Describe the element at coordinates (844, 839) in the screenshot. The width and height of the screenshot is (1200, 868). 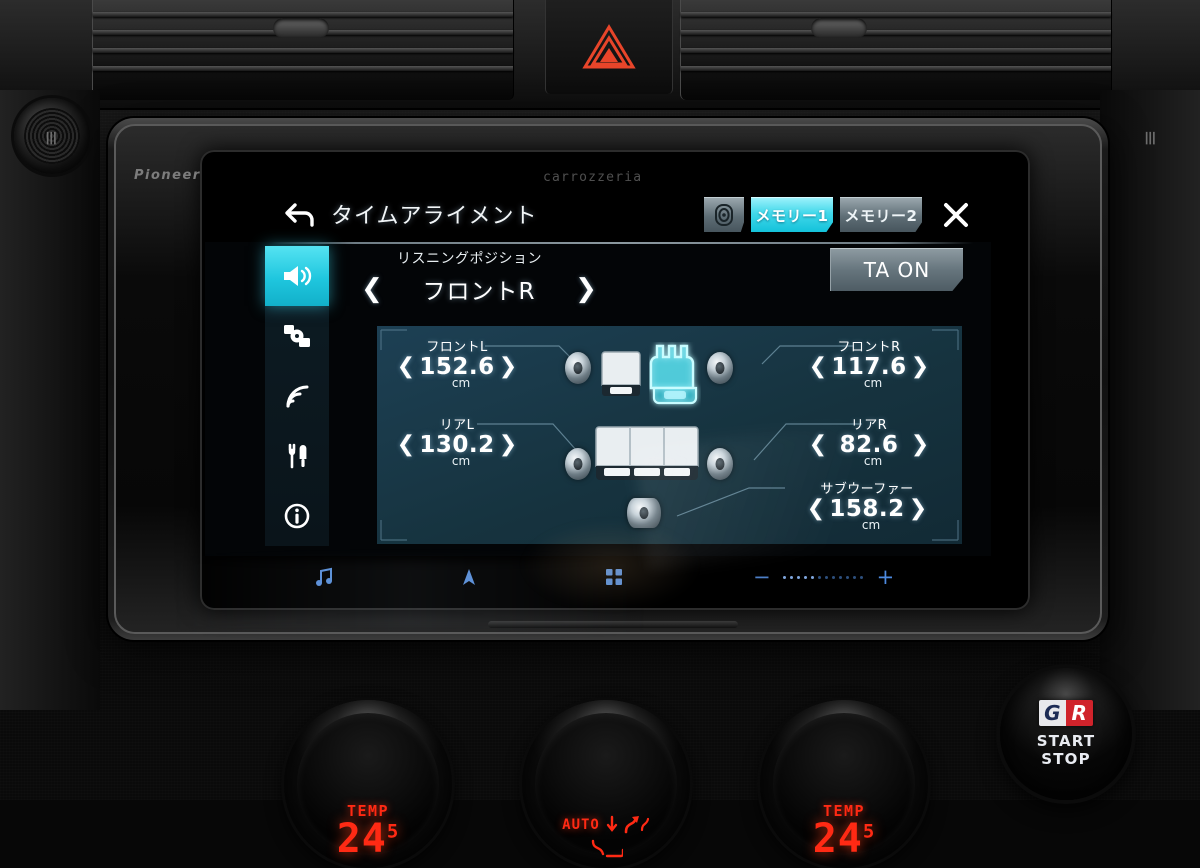
I see `climate-right-value: 245` at that location.